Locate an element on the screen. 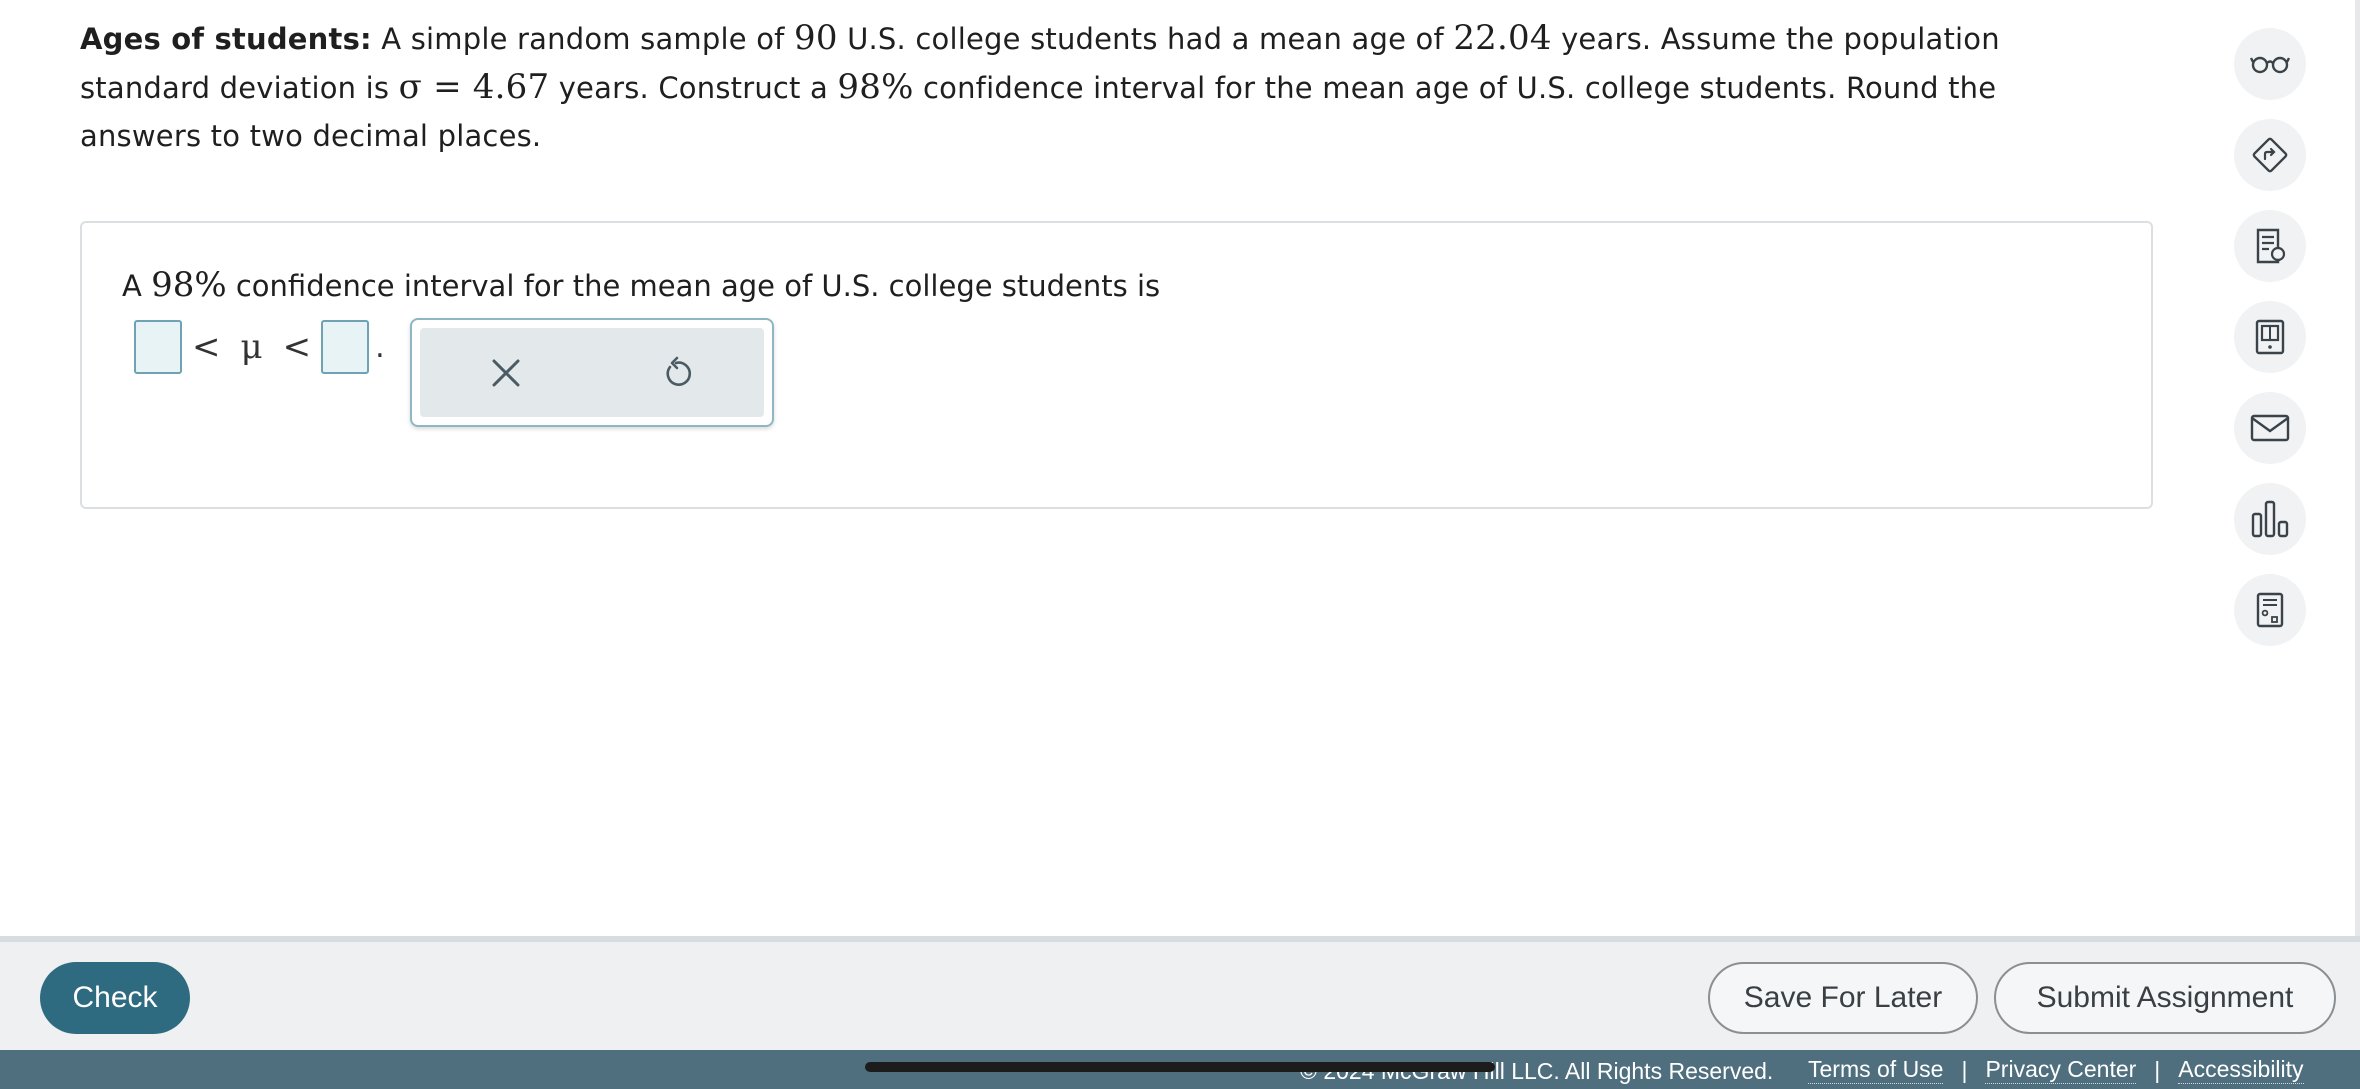 The image size is (2360, 1089). clear-button is located at coordinates (506, 373).